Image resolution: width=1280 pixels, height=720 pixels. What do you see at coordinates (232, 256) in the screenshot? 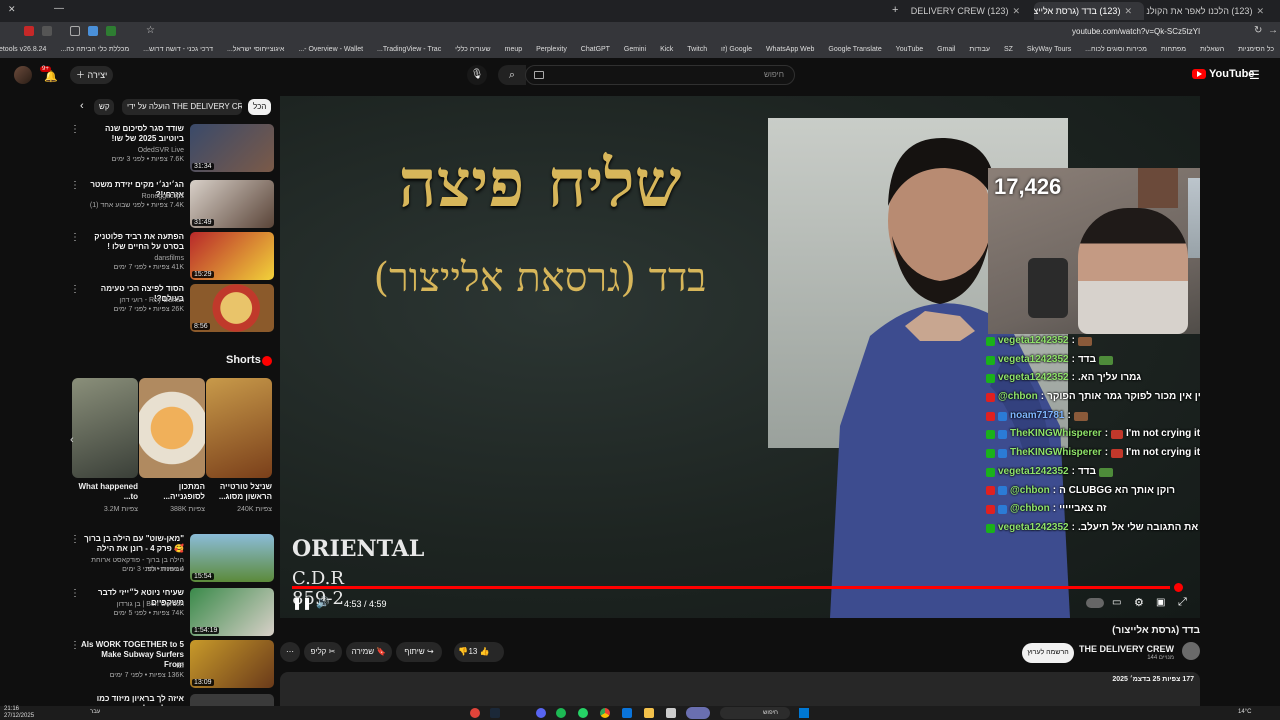
I see `thumbnail: 15:29` at bounding box center [232, 256].